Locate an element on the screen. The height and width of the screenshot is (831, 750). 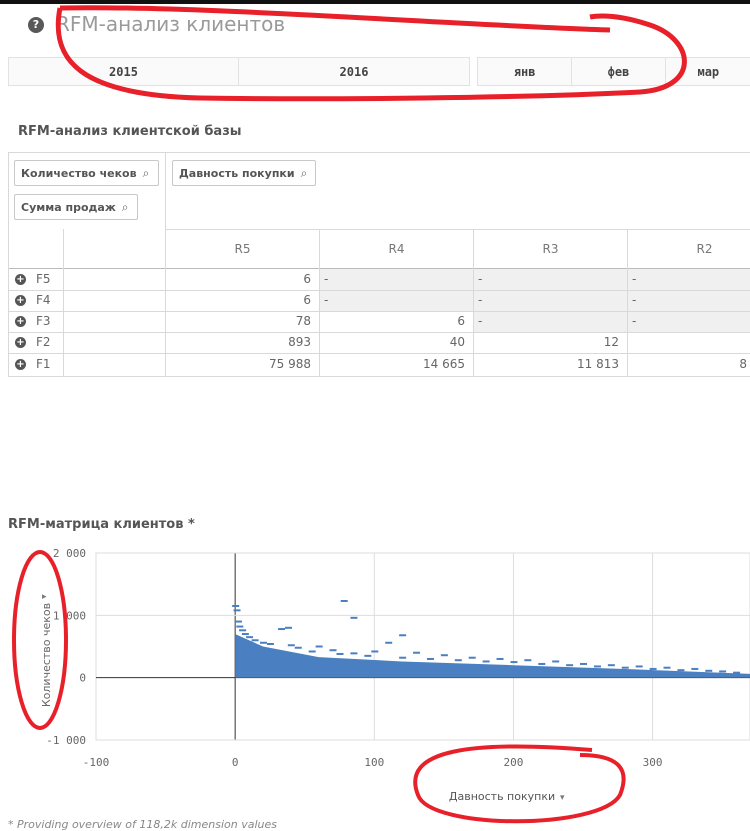
dimension-chip-recency: Давность покупки ⌕ is located at coordinates (244, 173).